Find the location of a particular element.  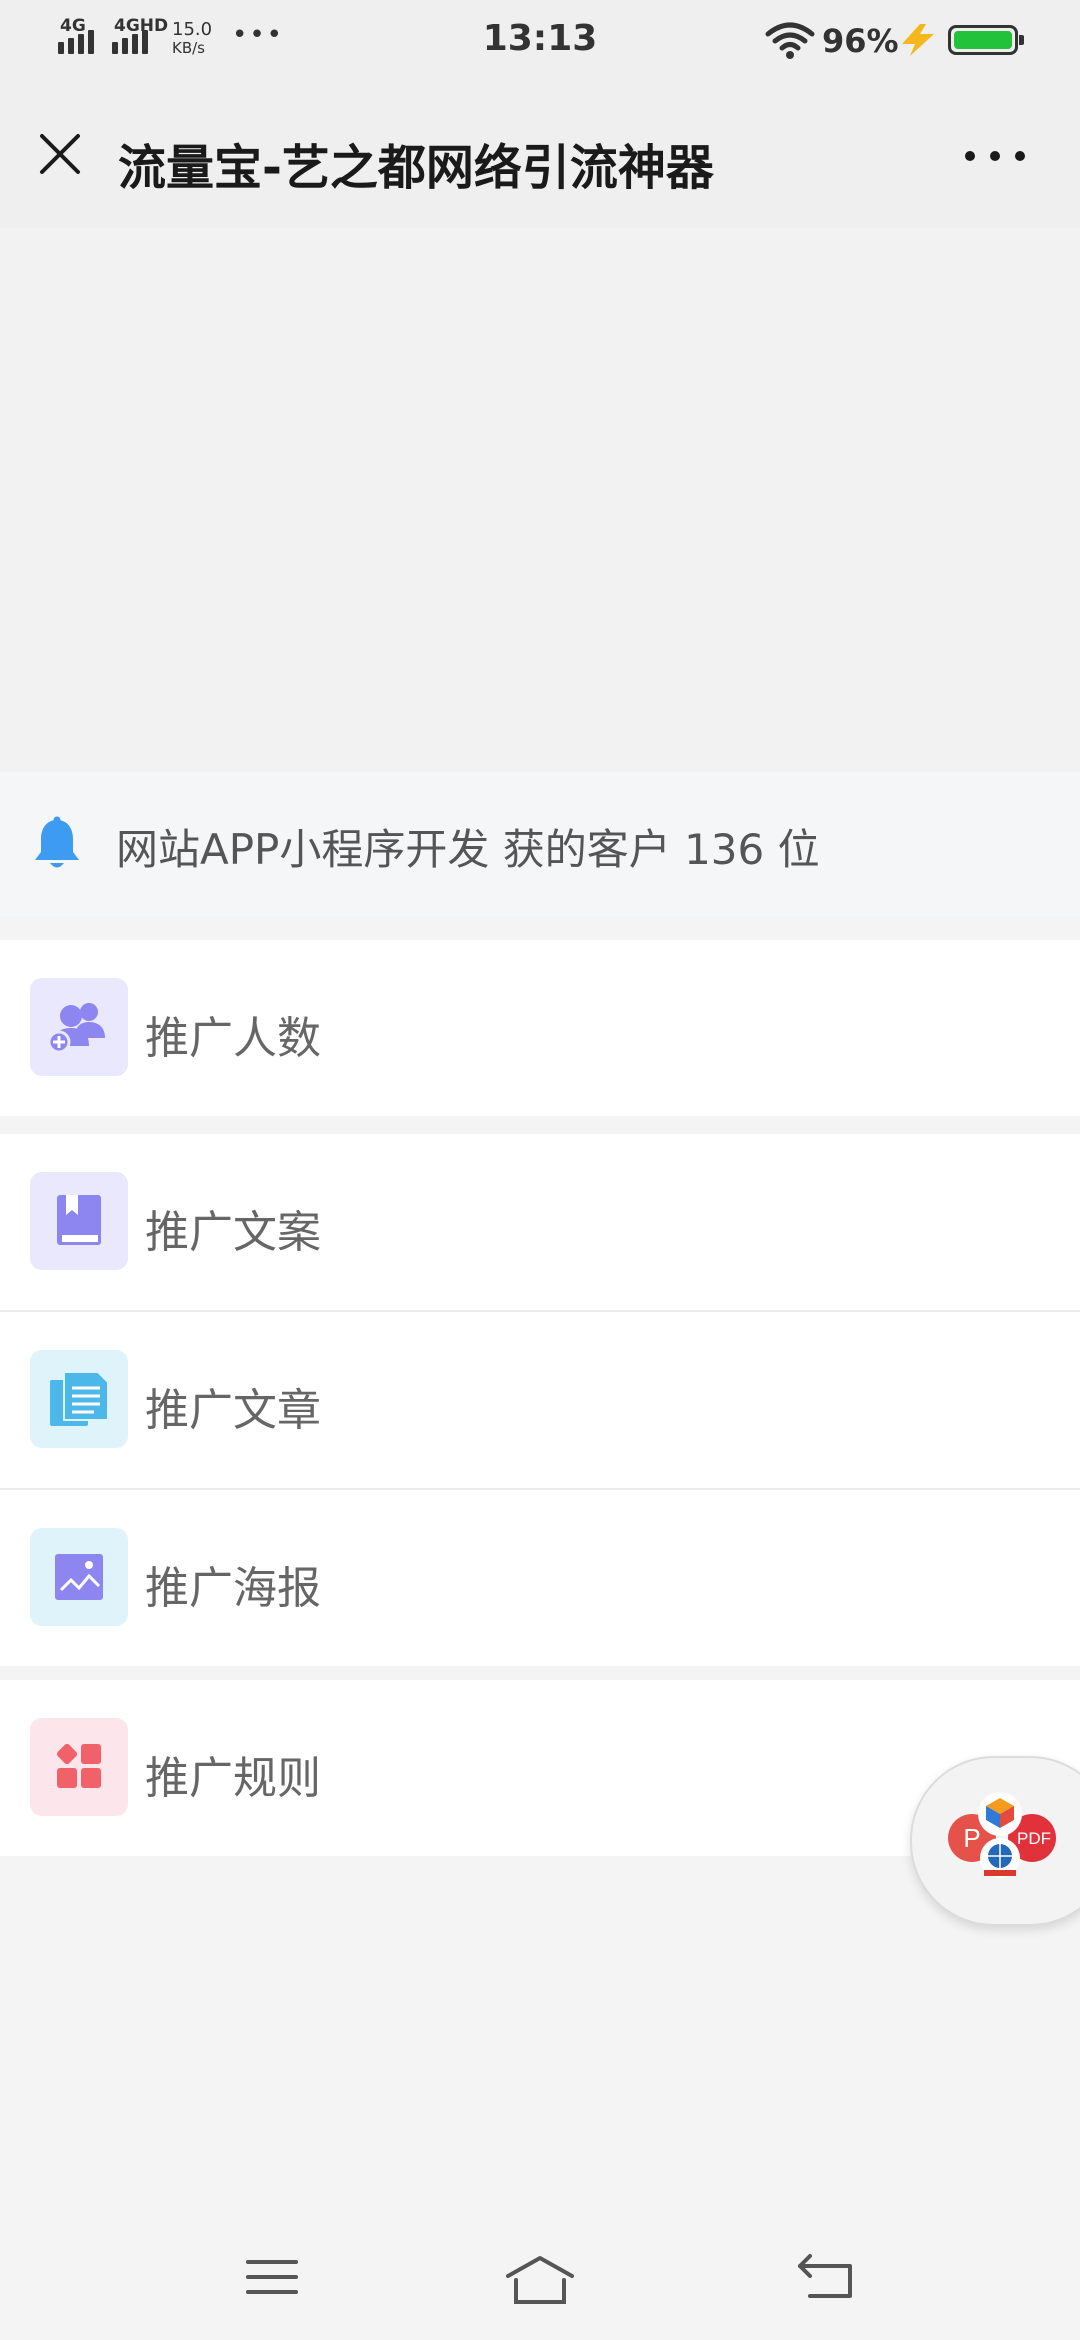

battery-percentage: 96% is located at coordinates (860, 41).